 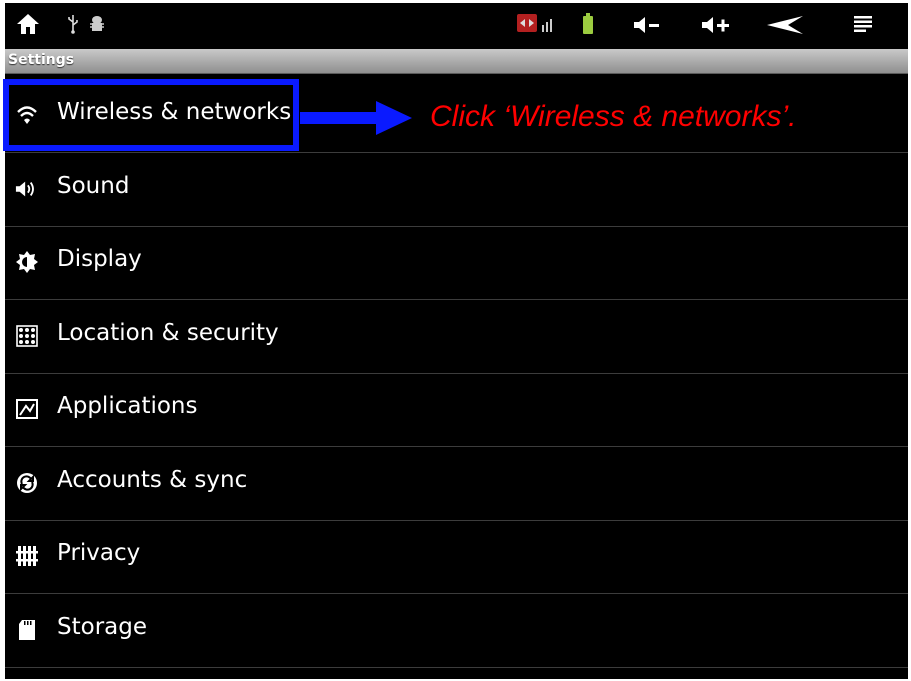 I want to click on battery-icon, so click(x=588, y=24).